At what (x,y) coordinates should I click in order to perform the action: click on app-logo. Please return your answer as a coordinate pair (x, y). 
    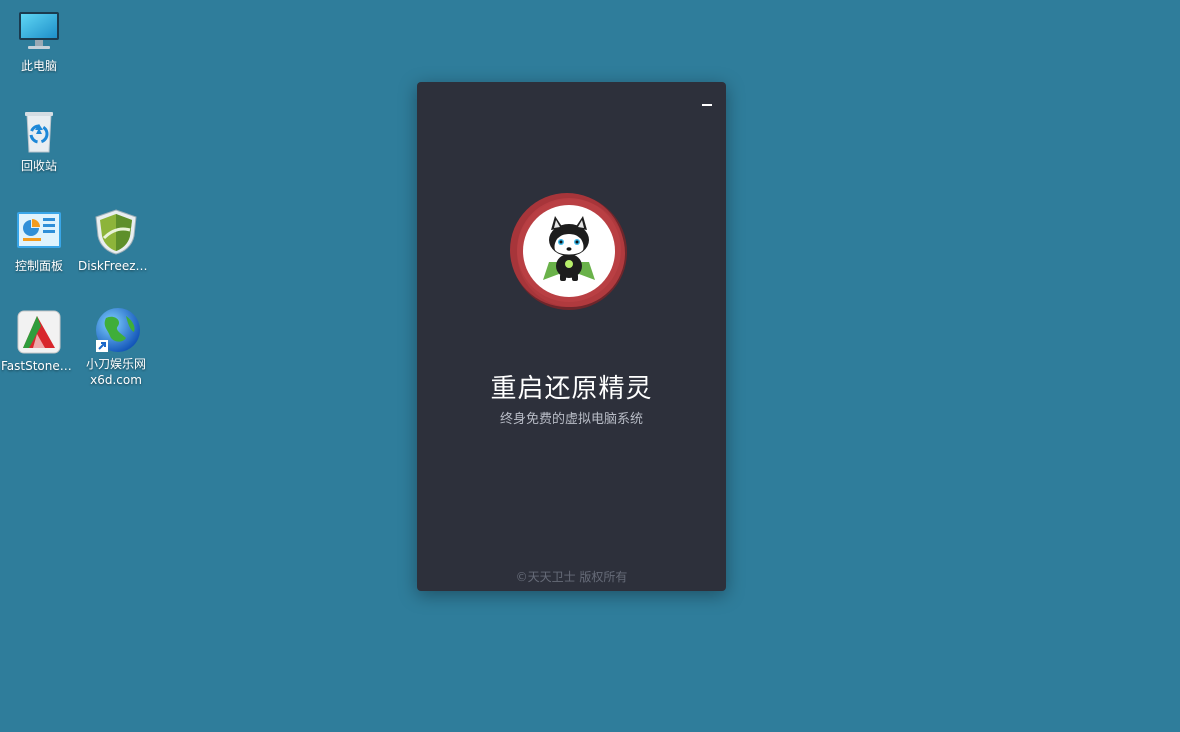
    Looking at the image, I should click on (569, 252).